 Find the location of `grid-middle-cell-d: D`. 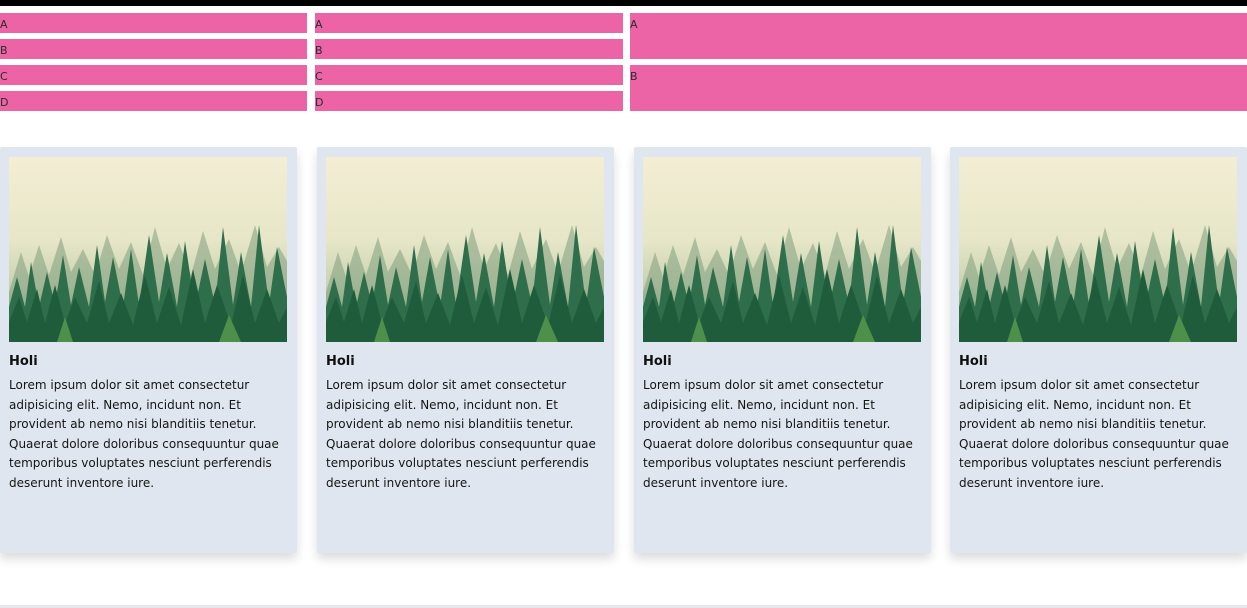

grid-middle-cell-d: D is located at coordinates (469, 101).